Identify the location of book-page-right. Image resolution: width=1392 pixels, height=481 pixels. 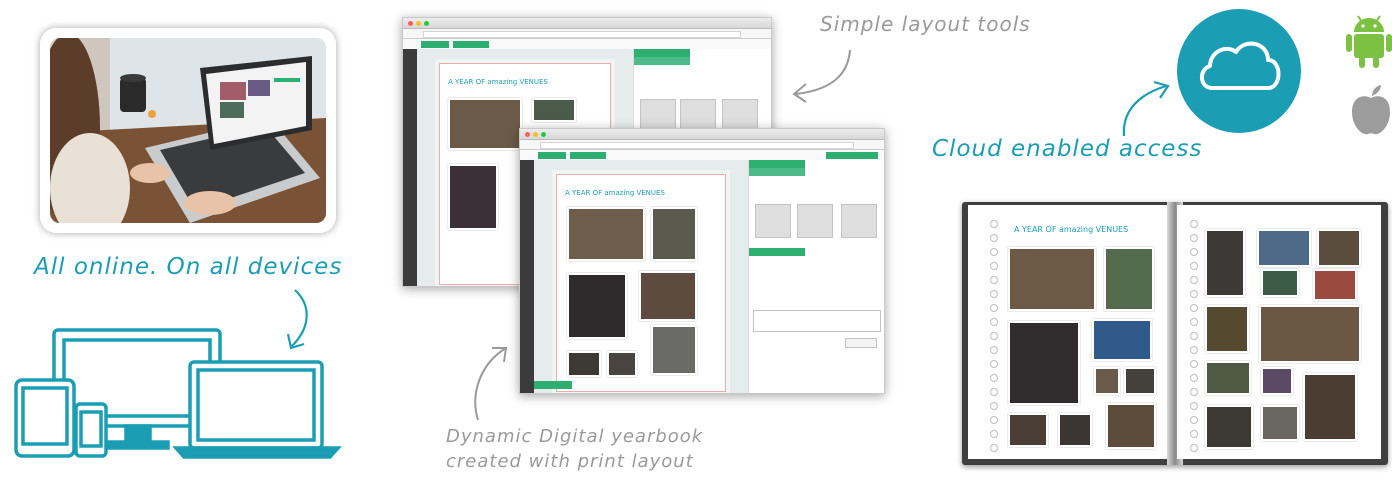
(1279, 332).